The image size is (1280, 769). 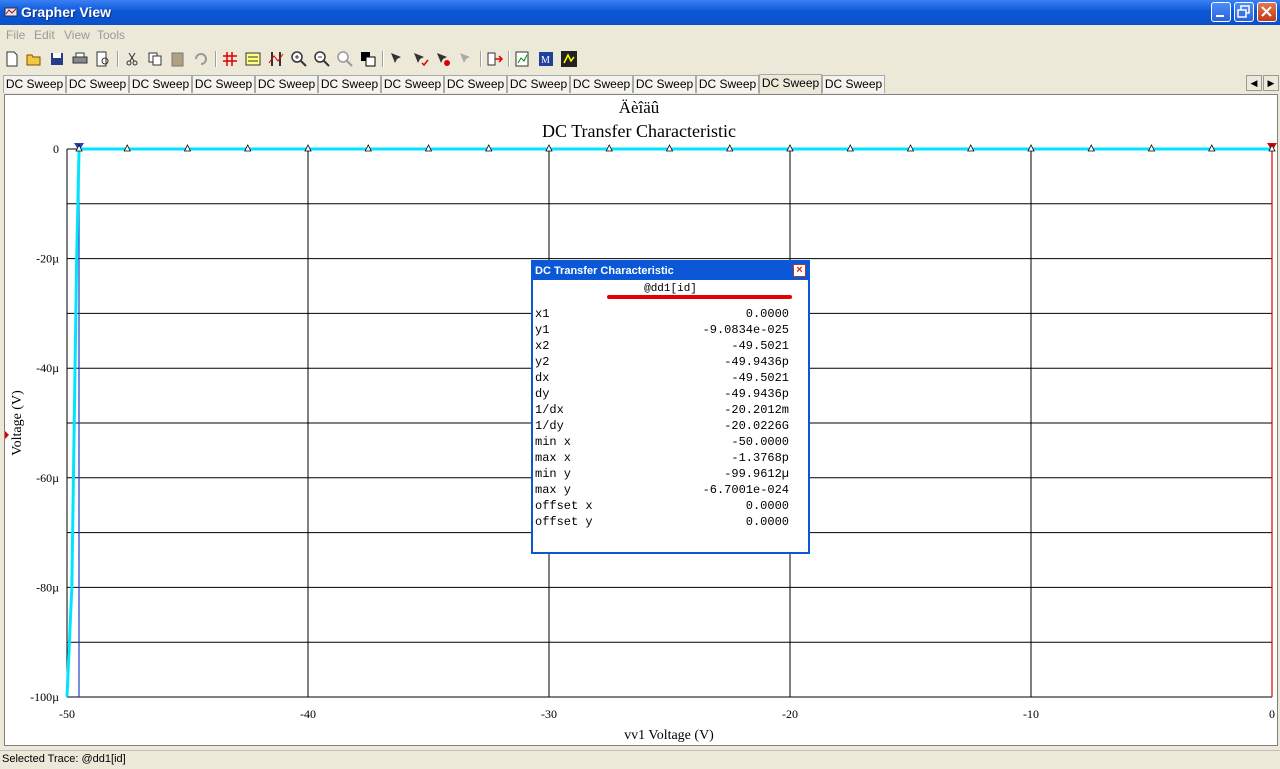 What do you see at coordinates (44, 697) in the screenshot?
I see `y-tick-label: -100µ` at bounding box center [44, 697].